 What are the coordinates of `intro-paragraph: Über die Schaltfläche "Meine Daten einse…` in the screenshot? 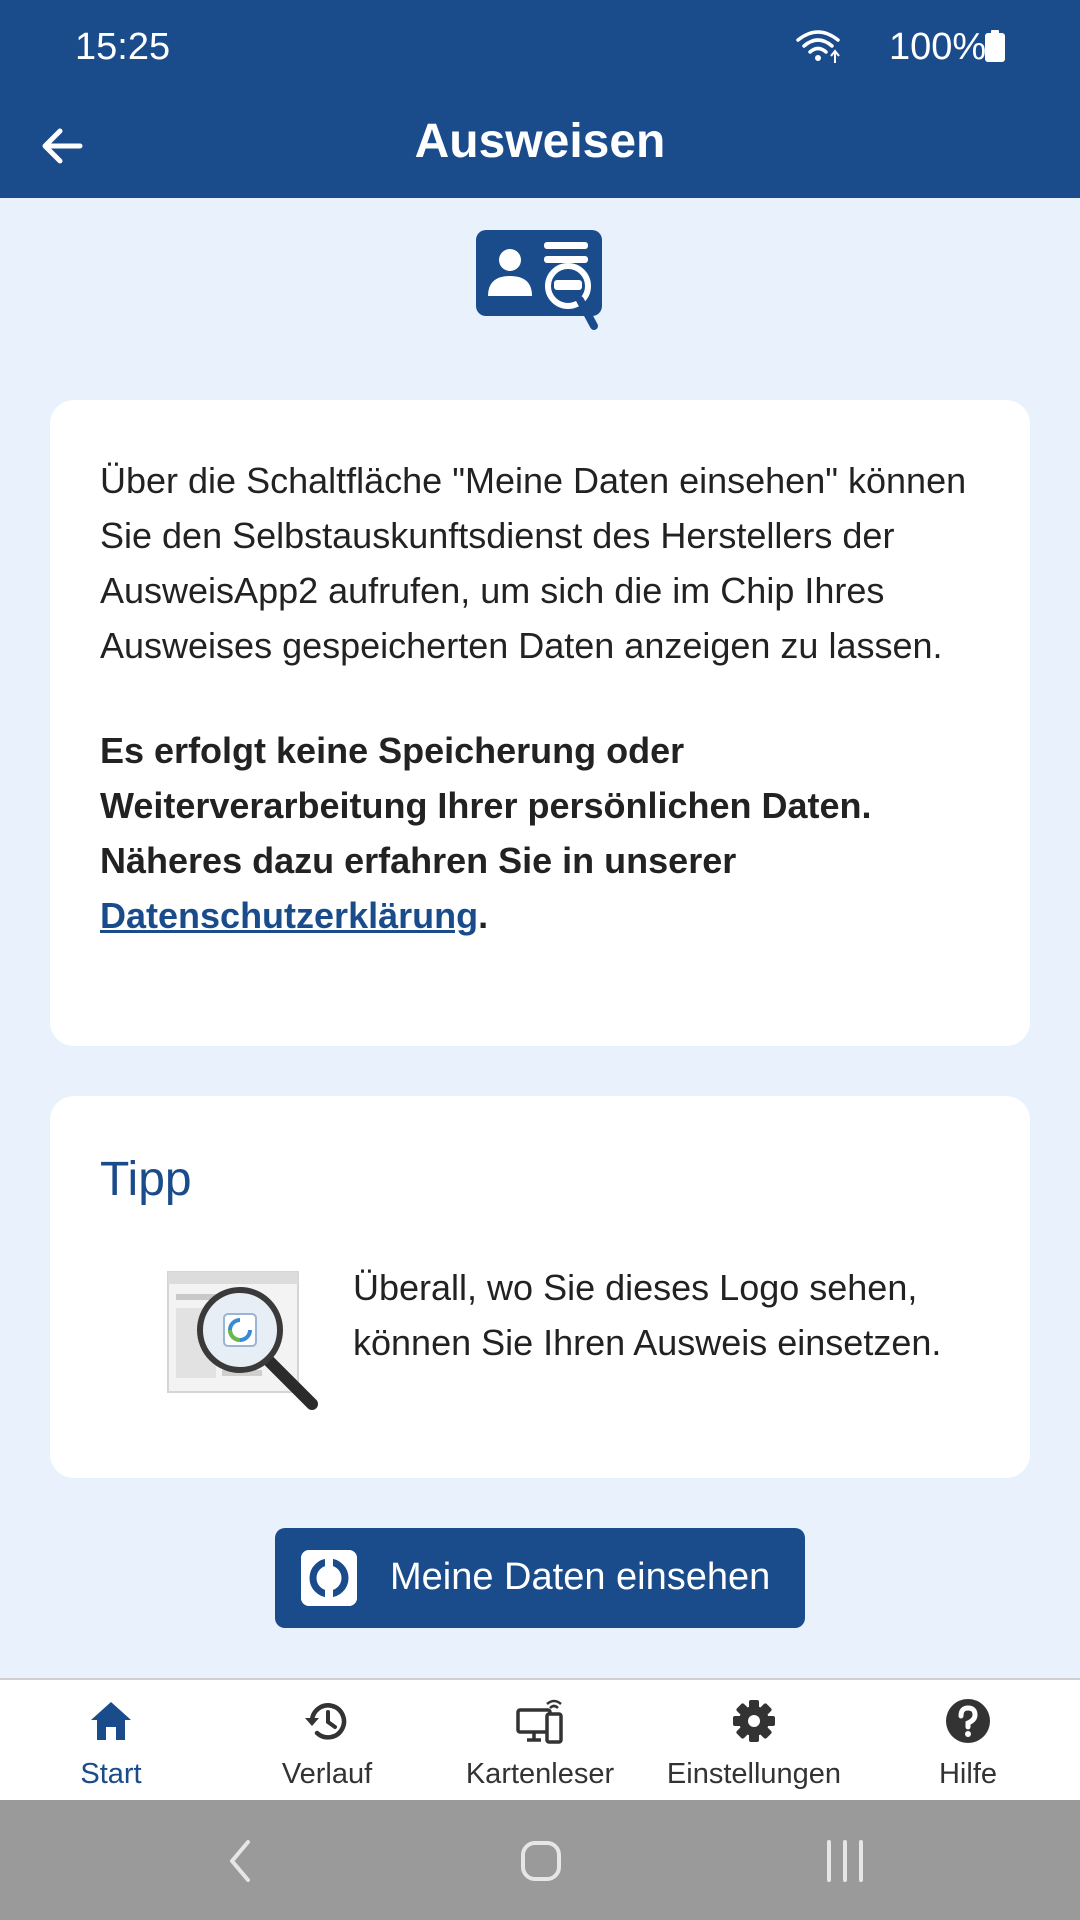 It's located at (533, 563).